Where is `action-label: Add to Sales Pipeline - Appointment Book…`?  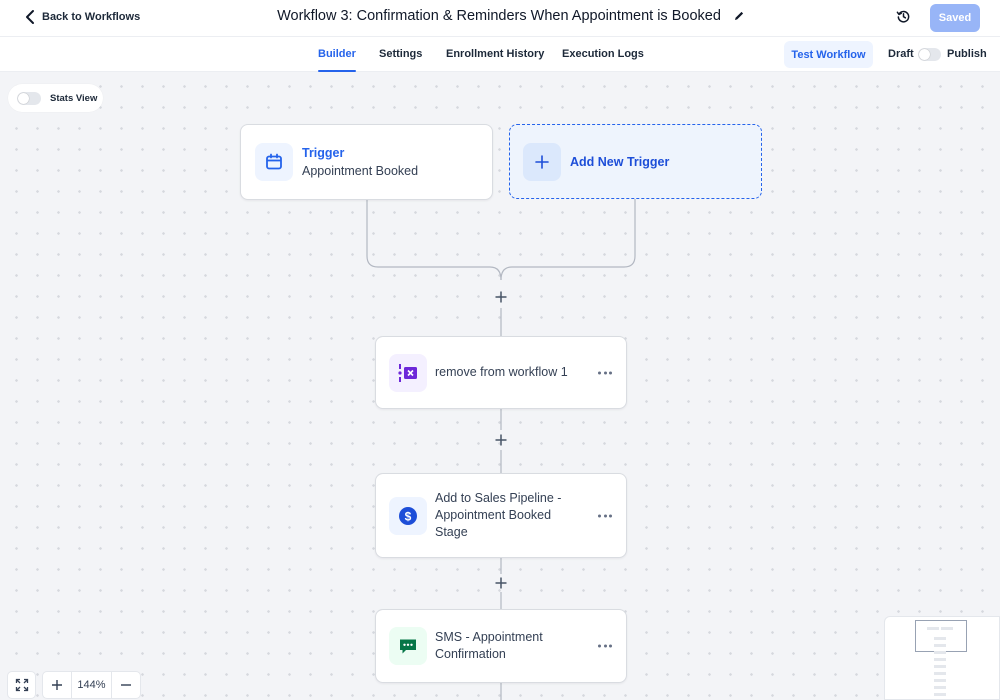 action-label: Add to Sales Pipeline - Appointment Book… is located at coordinates (498, 515).